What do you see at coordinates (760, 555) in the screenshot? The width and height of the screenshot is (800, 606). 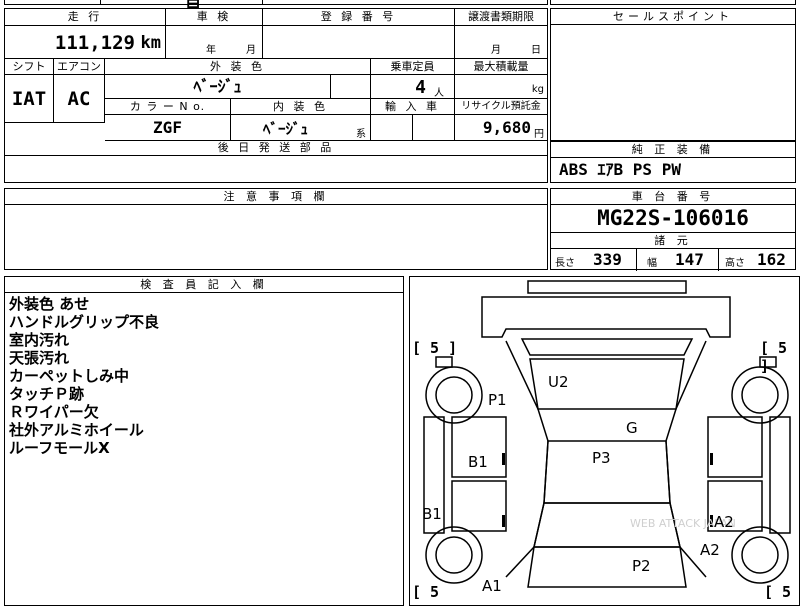 I see `wheel-rear-right` at bounding box center [760, 555].